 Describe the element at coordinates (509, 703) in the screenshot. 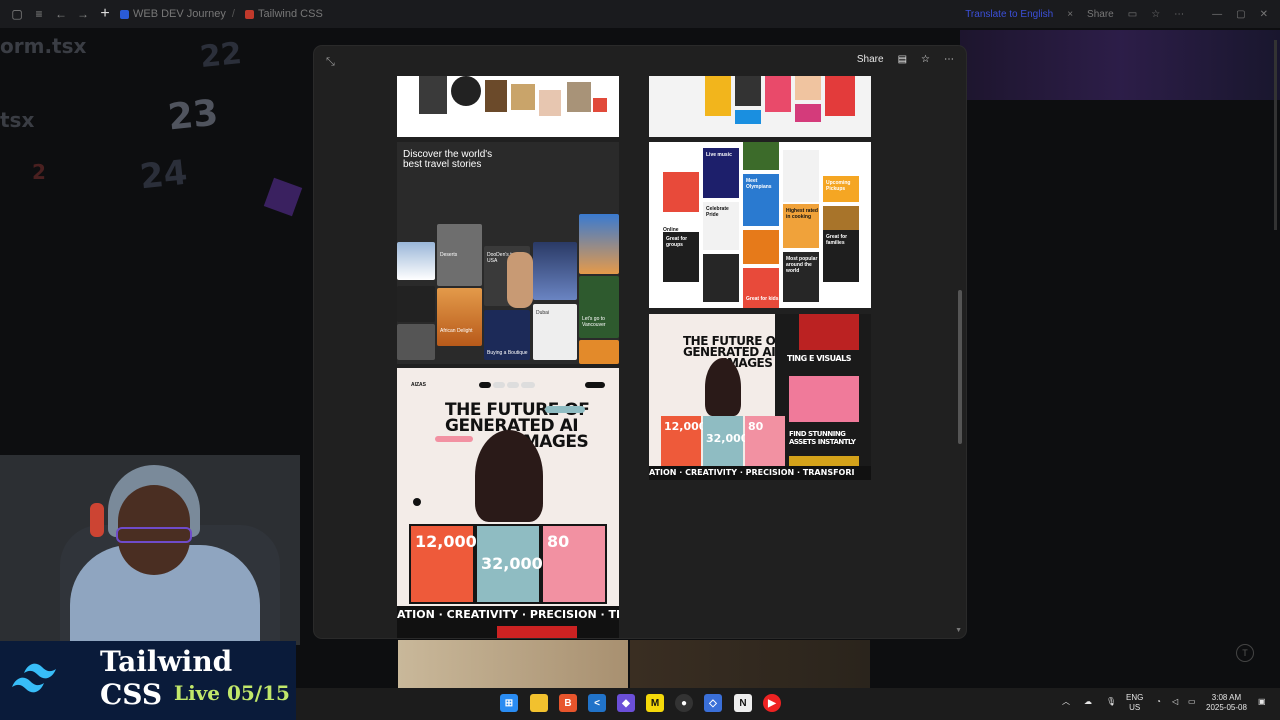

I see `start-icon: ⊞` at that location.